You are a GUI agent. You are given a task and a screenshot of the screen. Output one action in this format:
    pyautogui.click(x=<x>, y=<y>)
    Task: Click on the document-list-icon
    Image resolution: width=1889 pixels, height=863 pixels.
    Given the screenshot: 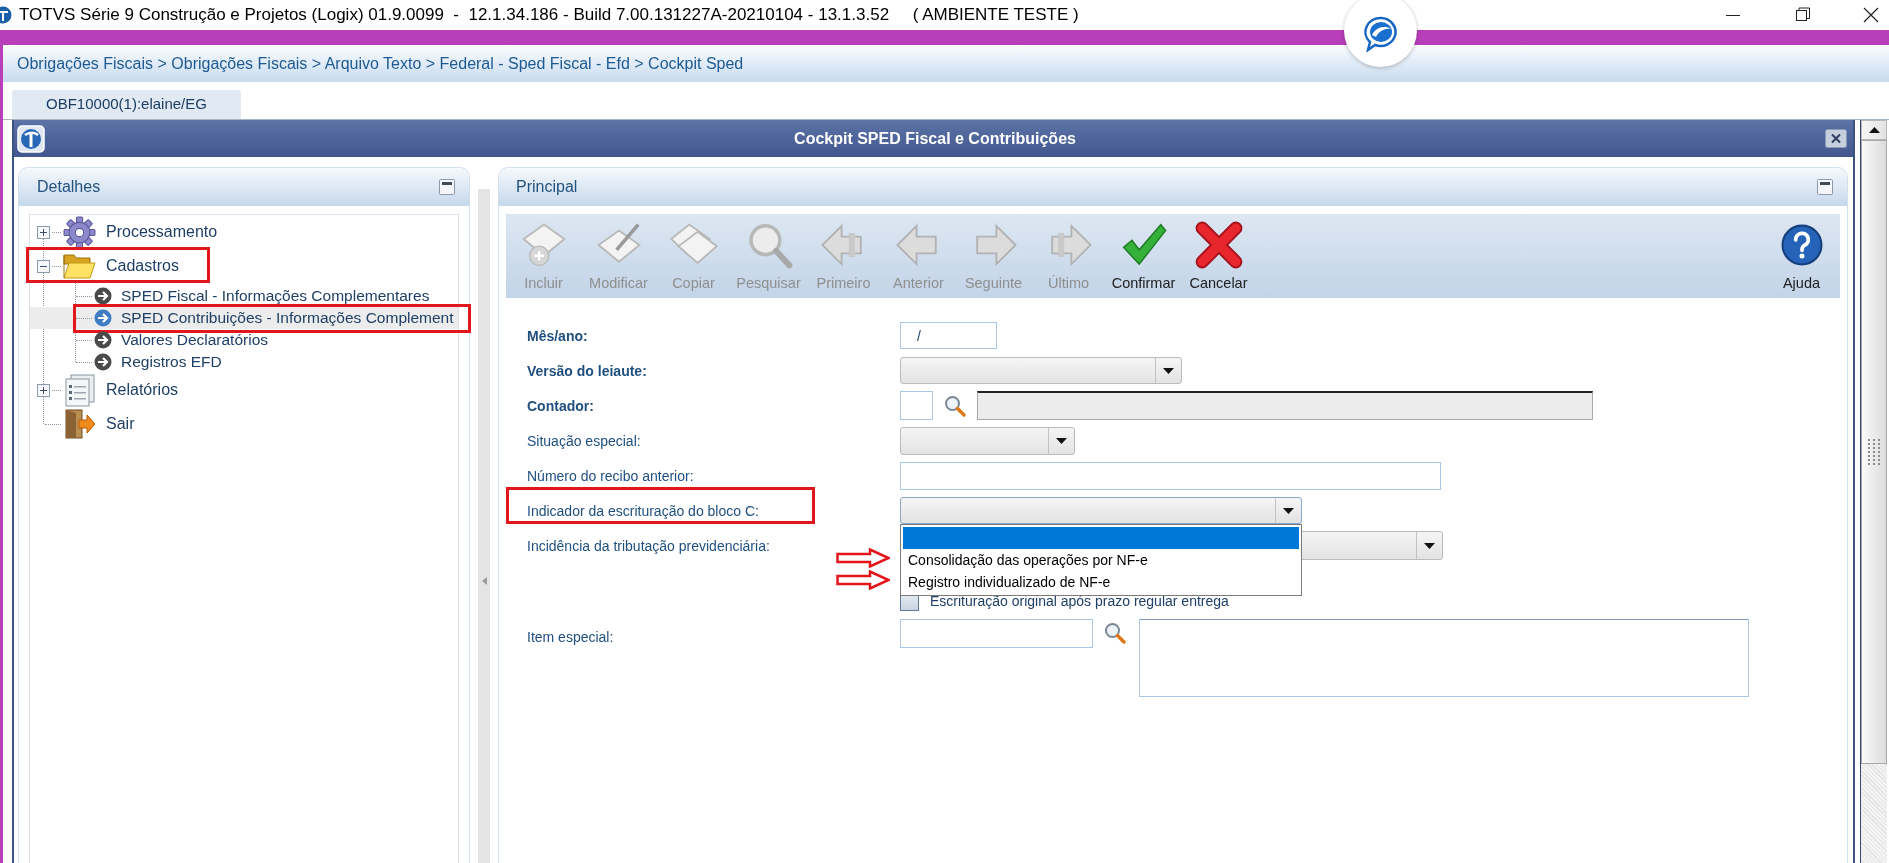 What is the action you would take?
    pyautogui.click(x=79, y=390)
    